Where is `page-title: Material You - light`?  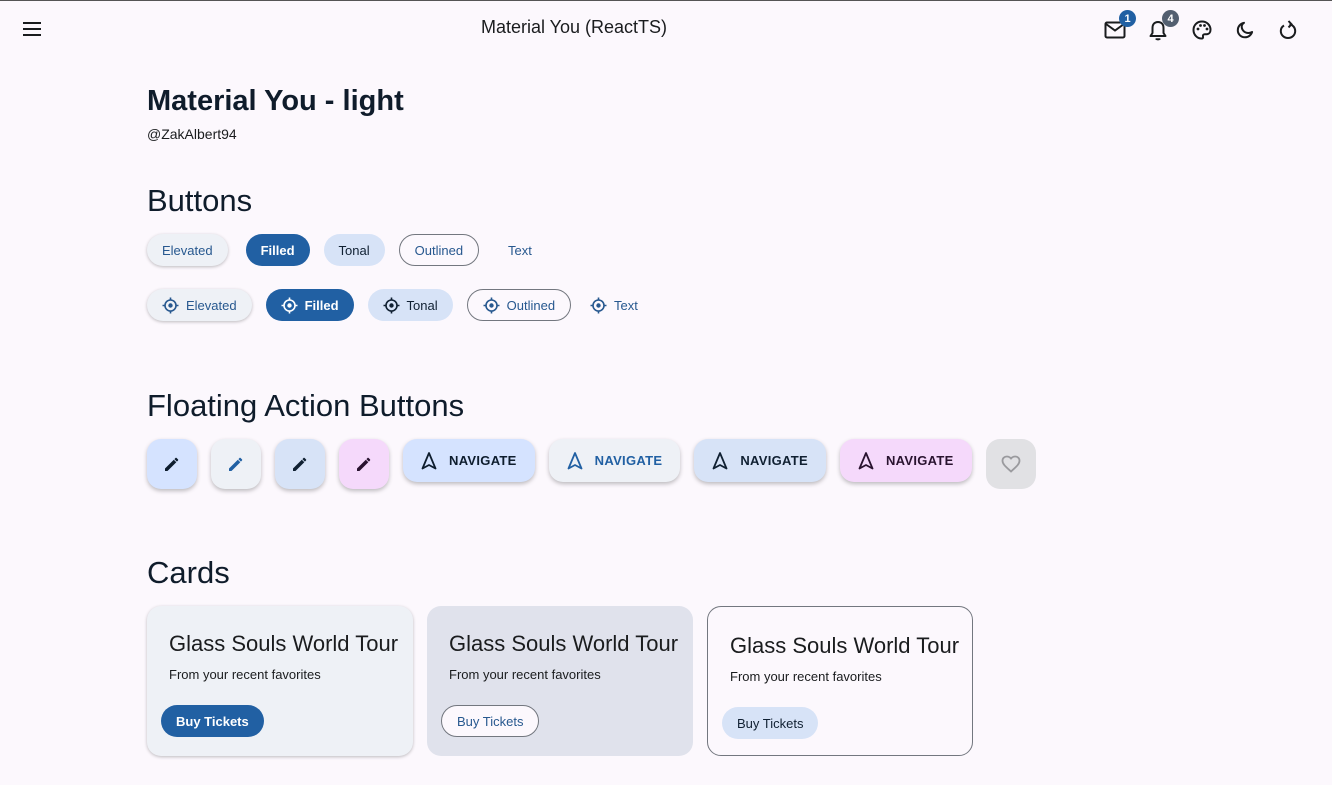 page-title: Material You - light is located at coordinates (275, 101).